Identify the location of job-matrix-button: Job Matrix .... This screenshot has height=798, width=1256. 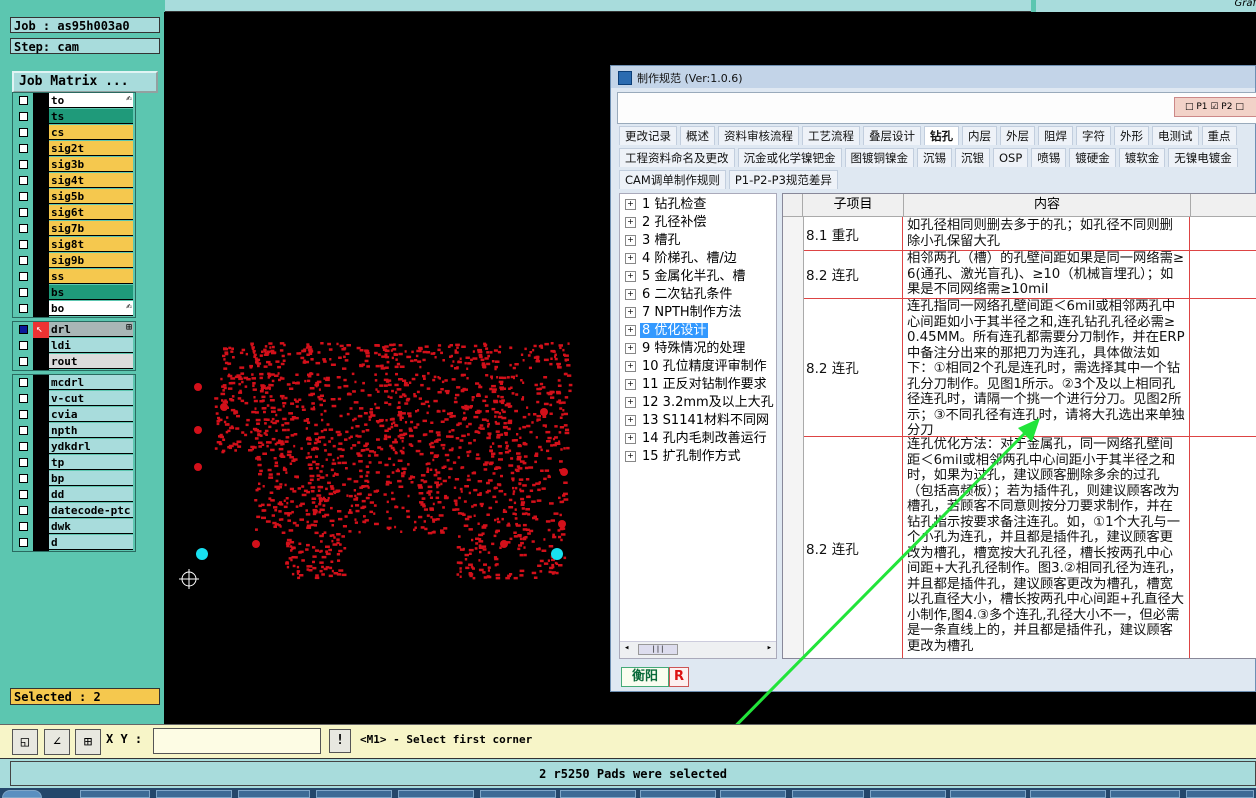
(85, 82).